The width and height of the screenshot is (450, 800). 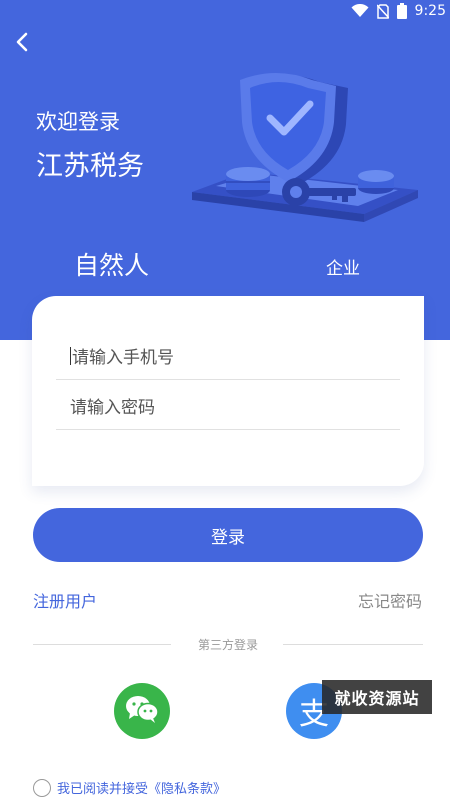 I want to click on wifi-icon, so click(x=360, y=11).